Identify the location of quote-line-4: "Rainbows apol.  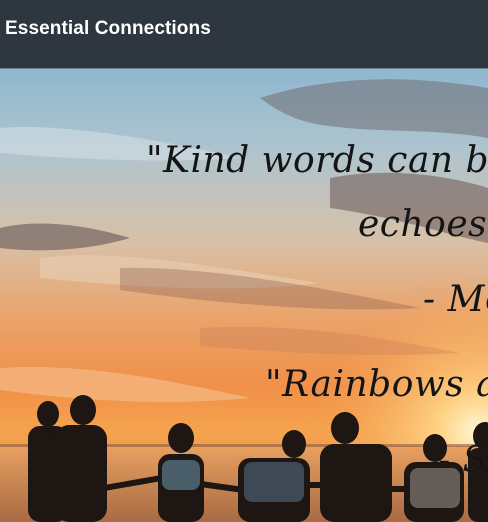
(376, 384).